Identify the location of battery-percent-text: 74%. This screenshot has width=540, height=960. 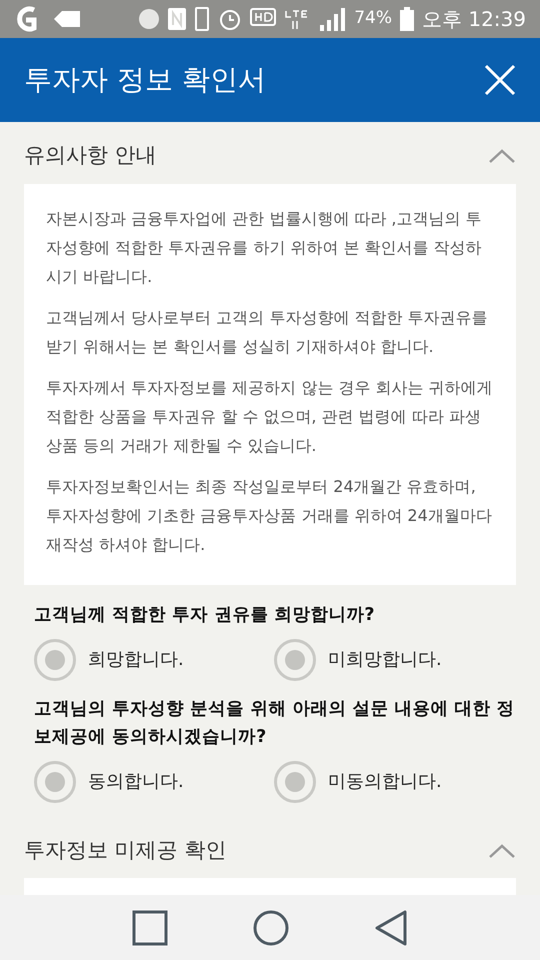
(373, 18).